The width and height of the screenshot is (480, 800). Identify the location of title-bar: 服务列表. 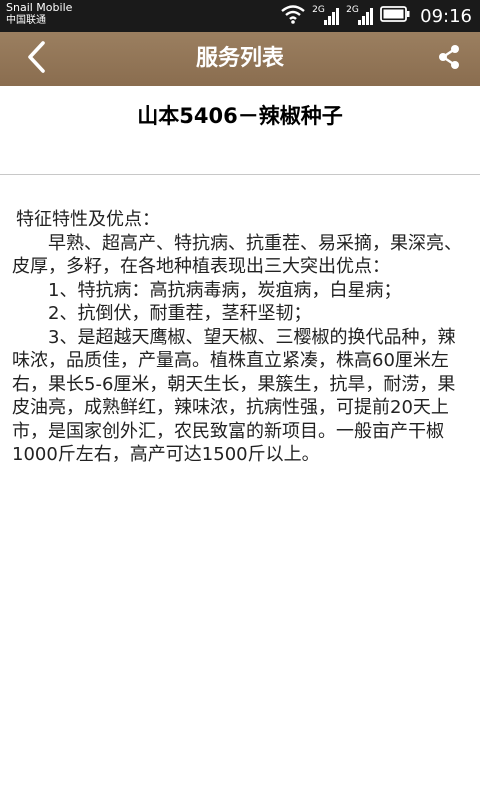
(240, 59).